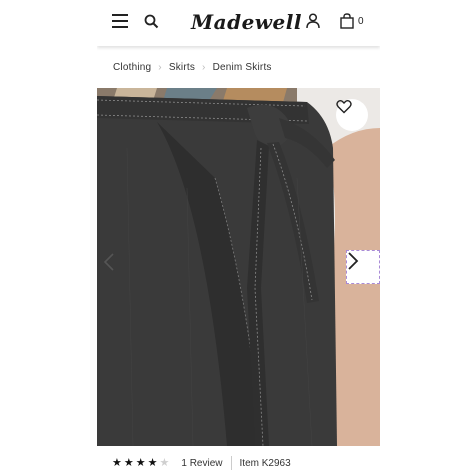 The width and height of the screenshot is (476, 476). What do you see at coordinates (353, 261) in the screenshot?
I see `chevron-right-icon` at bounding box center [353, 261].